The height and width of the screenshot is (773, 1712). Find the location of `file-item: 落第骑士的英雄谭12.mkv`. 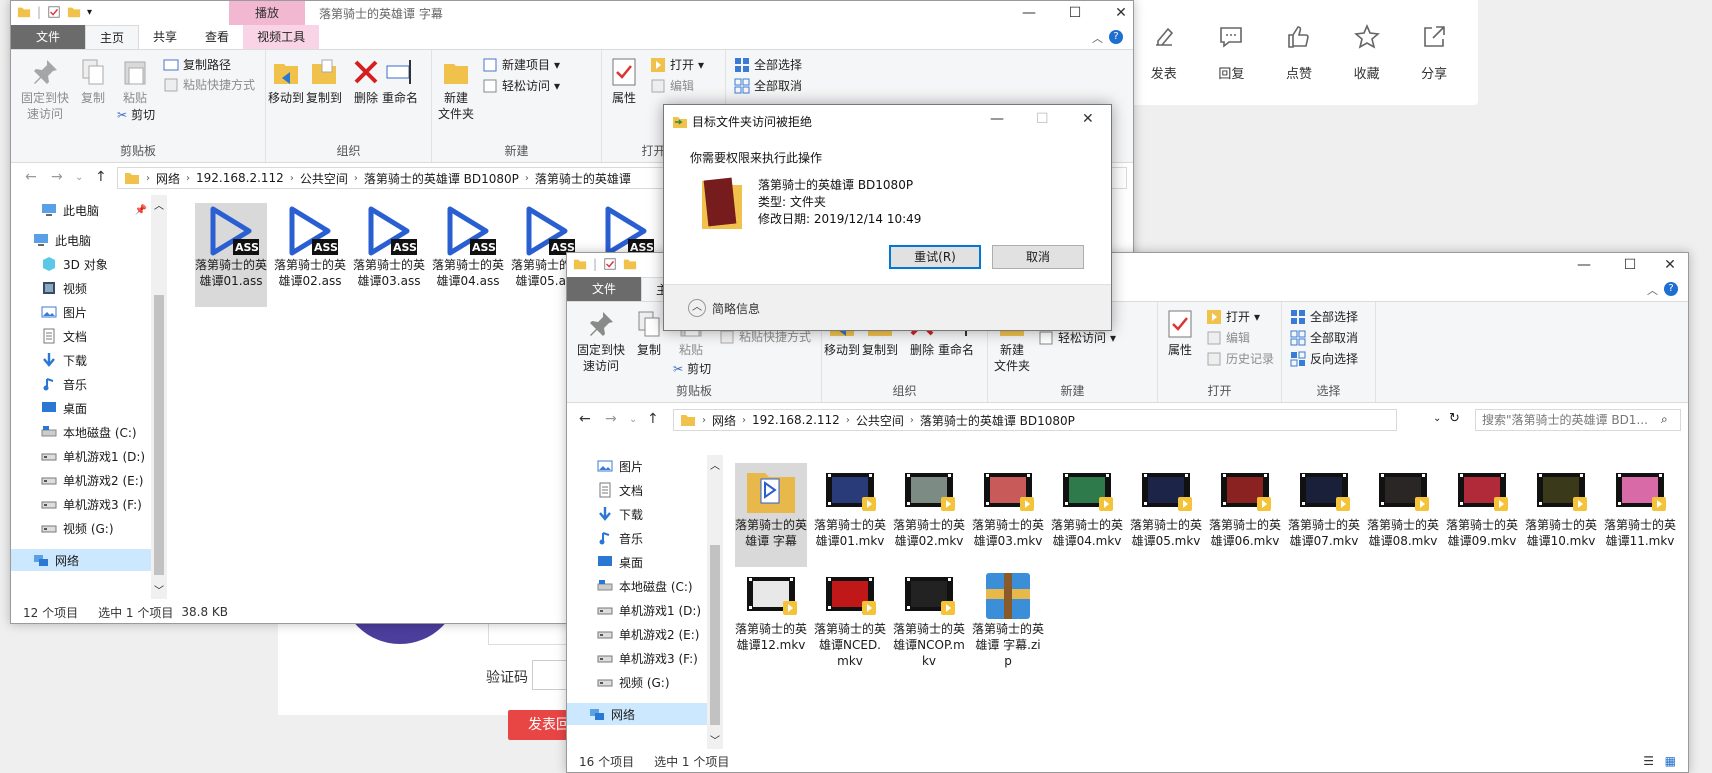

file-item: 落第骑士的英雄谭12.mkv is located at coordinates (771, 617).